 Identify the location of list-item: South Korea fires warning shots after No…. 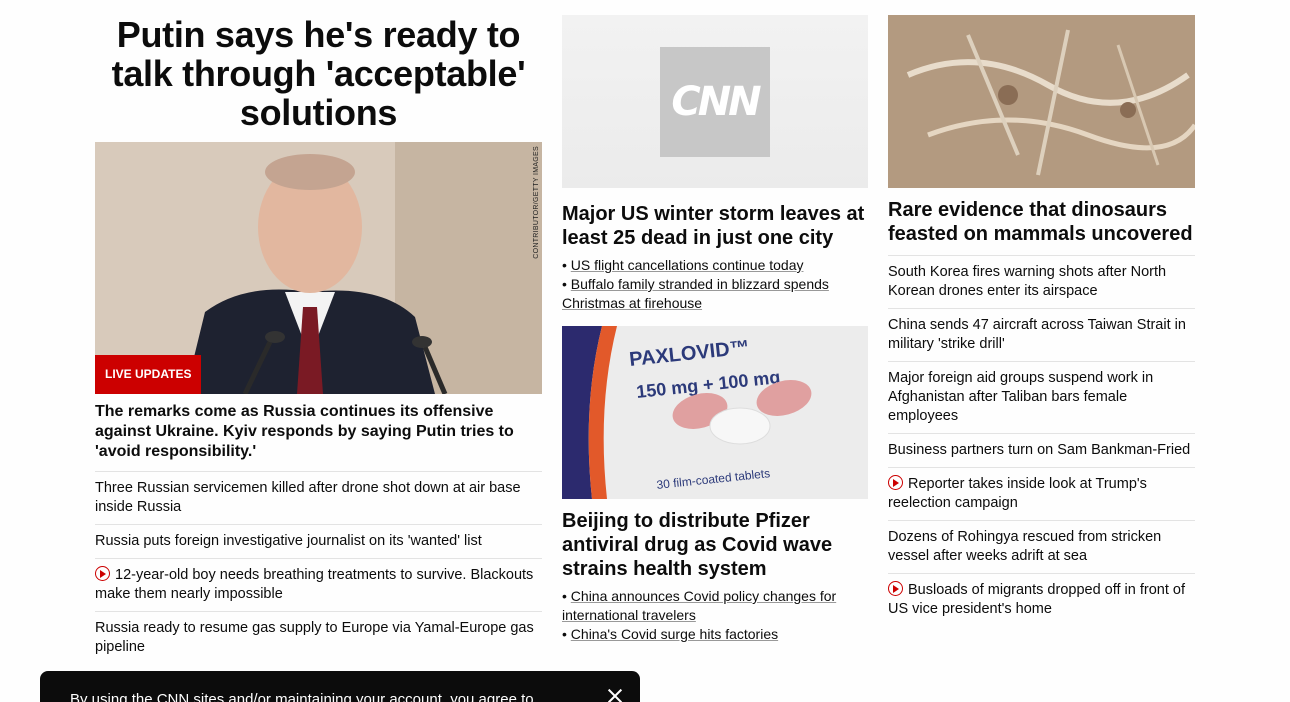
(1041, 281).